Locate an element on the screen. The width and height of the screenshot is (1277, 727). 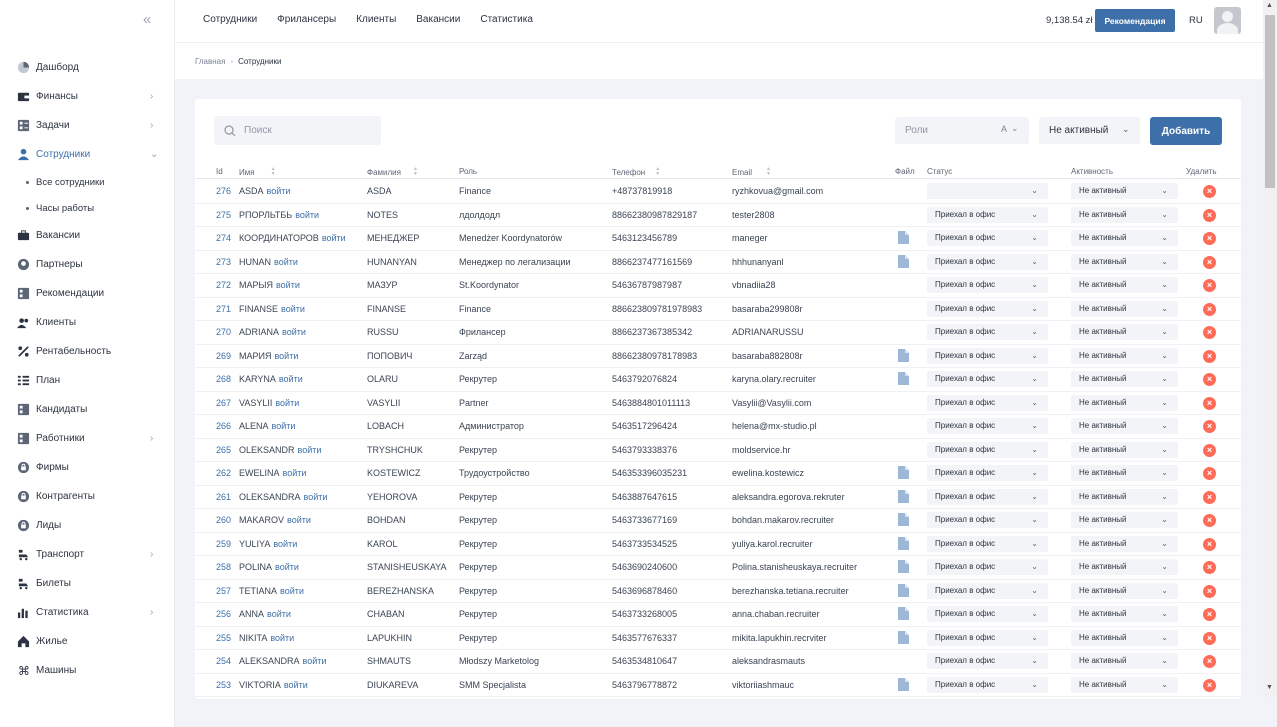
status-filter-select: Не активный ⌄ is located at coordinates (1089, 130).